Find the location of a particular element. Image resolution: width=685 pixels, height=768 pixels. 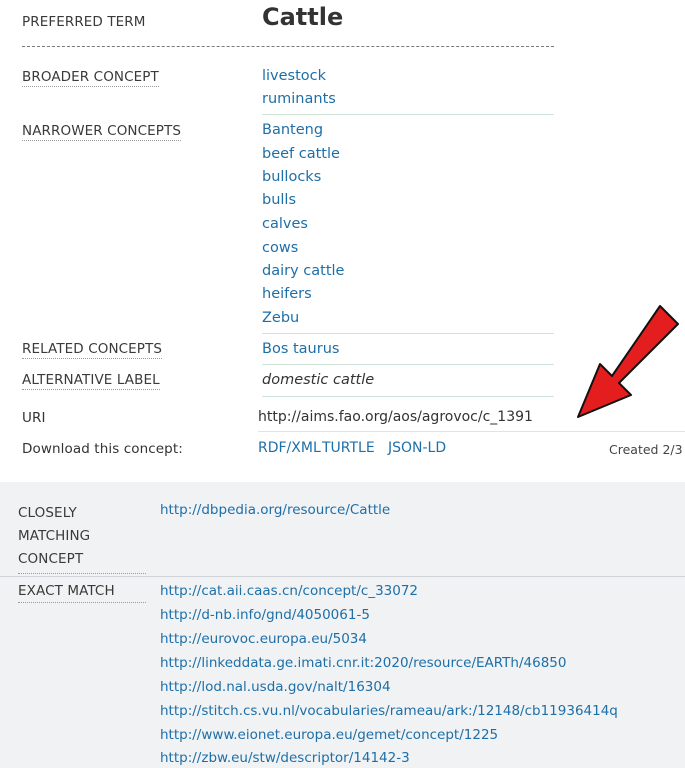

exact-match-link: http://zbw.eu/stw/descriptor/14142-3 is located at coordinates (285, 758).